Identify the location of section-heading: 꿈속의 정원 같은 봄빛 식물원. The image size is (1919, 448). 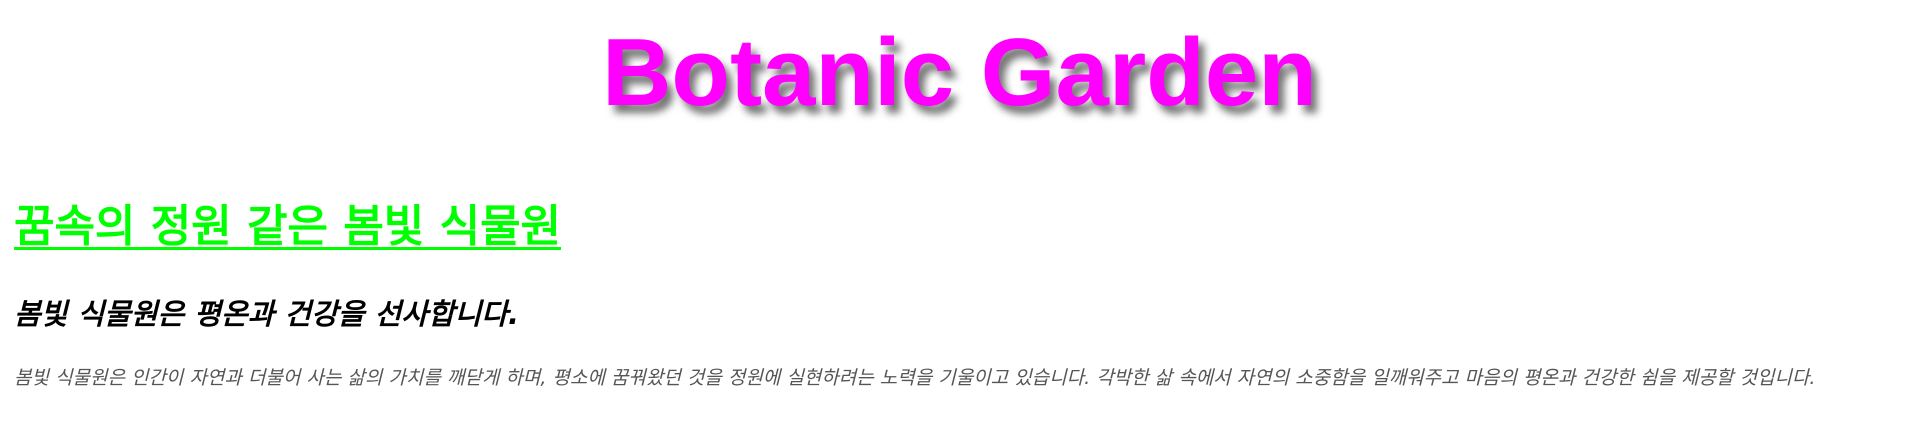
(288, 226).